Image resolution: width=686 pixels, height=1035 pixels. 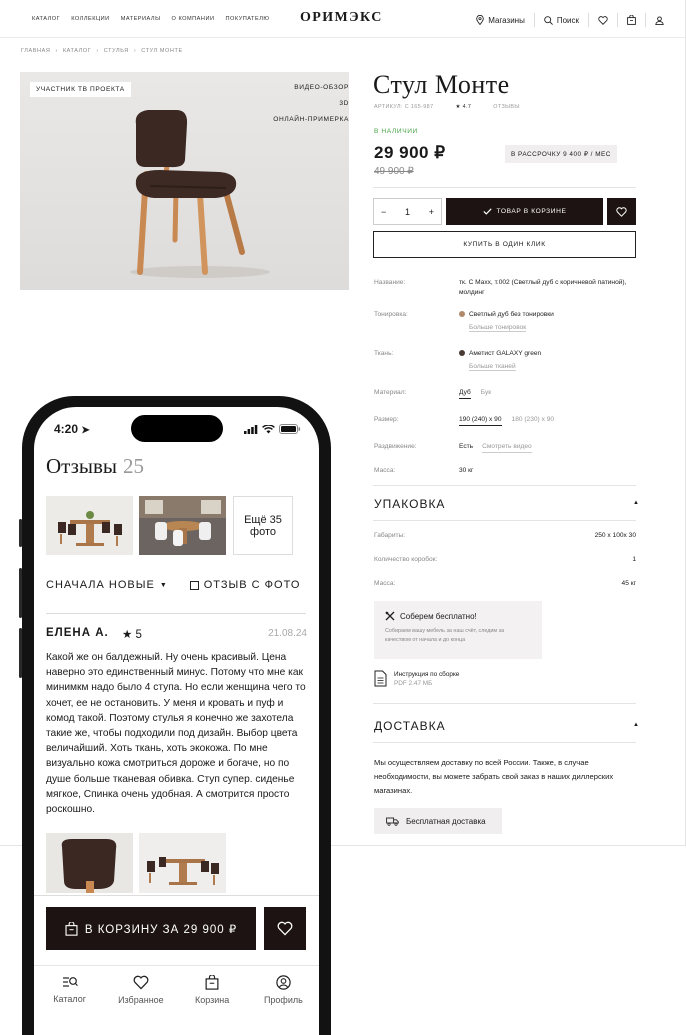 I want to click on tab-profile: Профиль, so click(x=283, y=1005).